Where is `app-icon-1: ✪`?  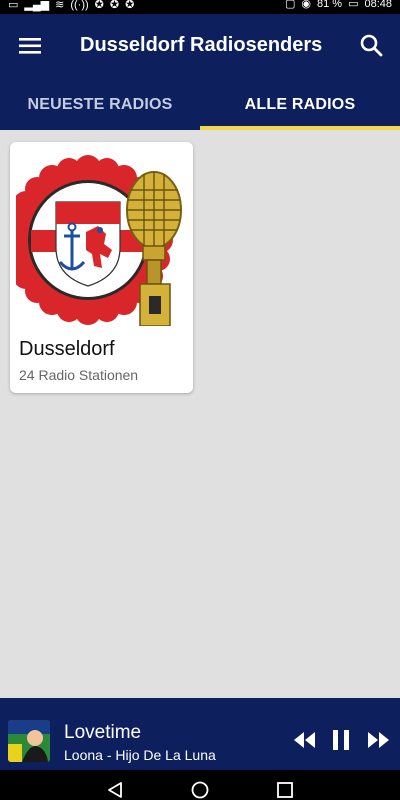
app-icon-1: ✪ is located at coordinates (99, 5).